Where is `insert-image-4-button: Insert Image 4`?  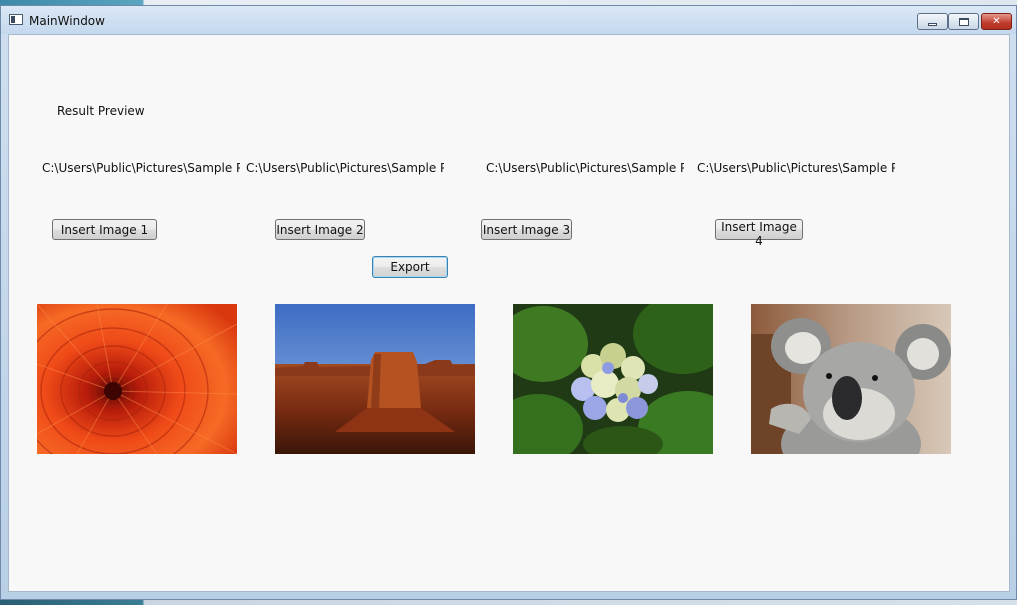 insert-image-4-button: Insert Image 4 is located at coordinates (759, 233).